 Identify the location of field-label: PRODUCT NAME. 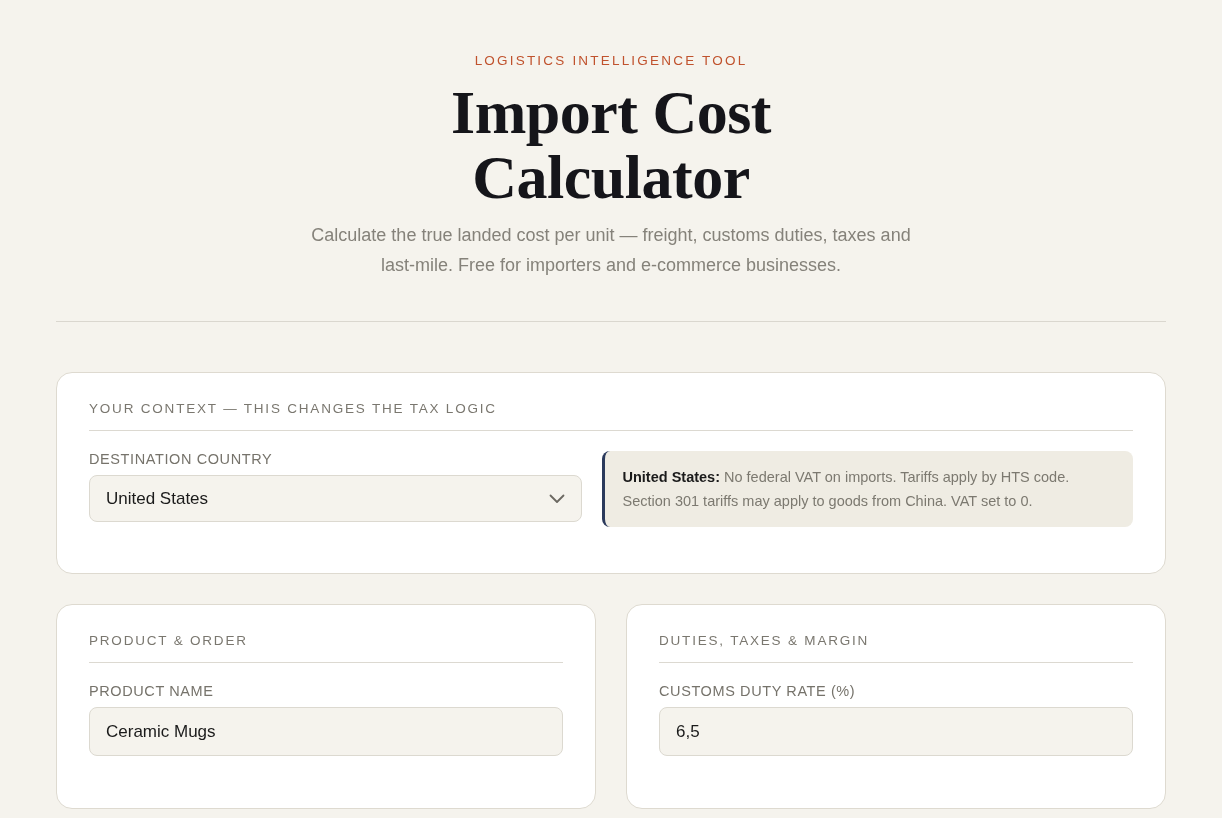
(152, 691).